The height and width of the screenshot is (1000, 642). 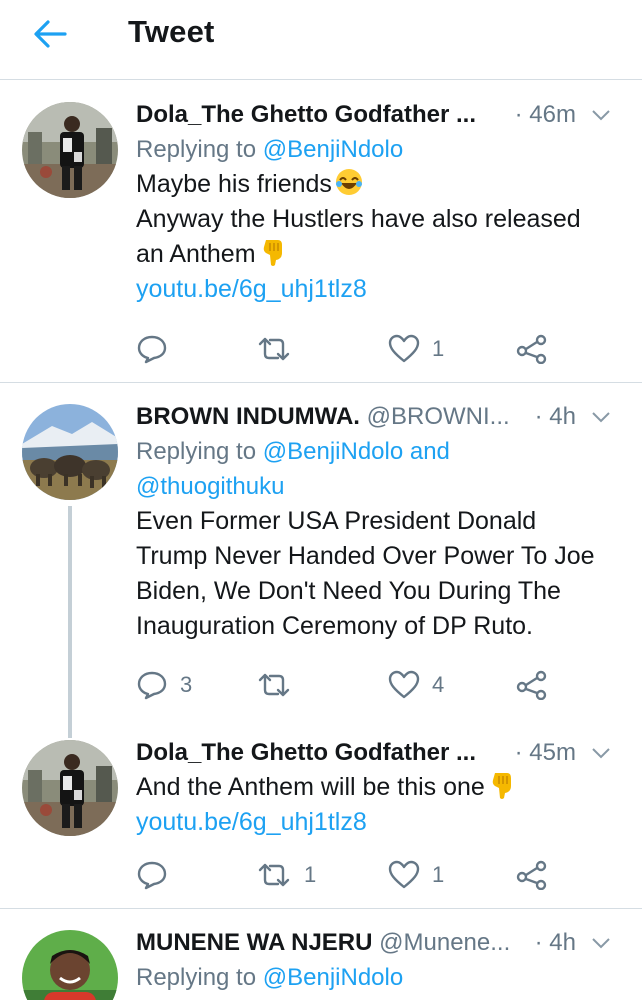 I want to click on tweet-header: Dola_The Ghetto Godfather ... · 45m, so click(x=376, y=753).